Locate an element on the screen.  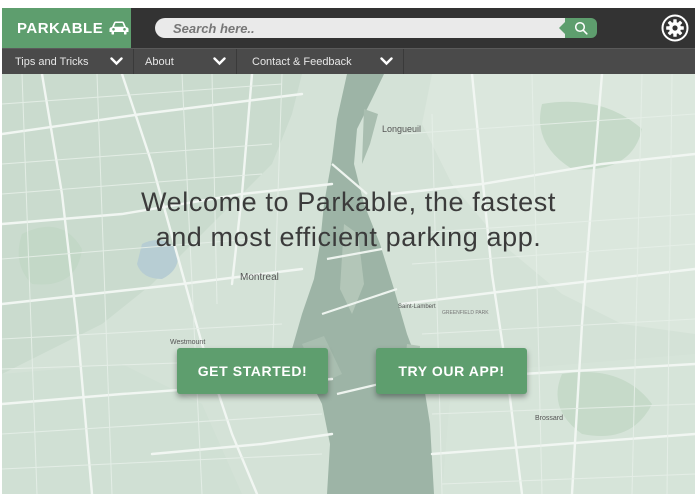
search-button is located at coordinates (578, 28).